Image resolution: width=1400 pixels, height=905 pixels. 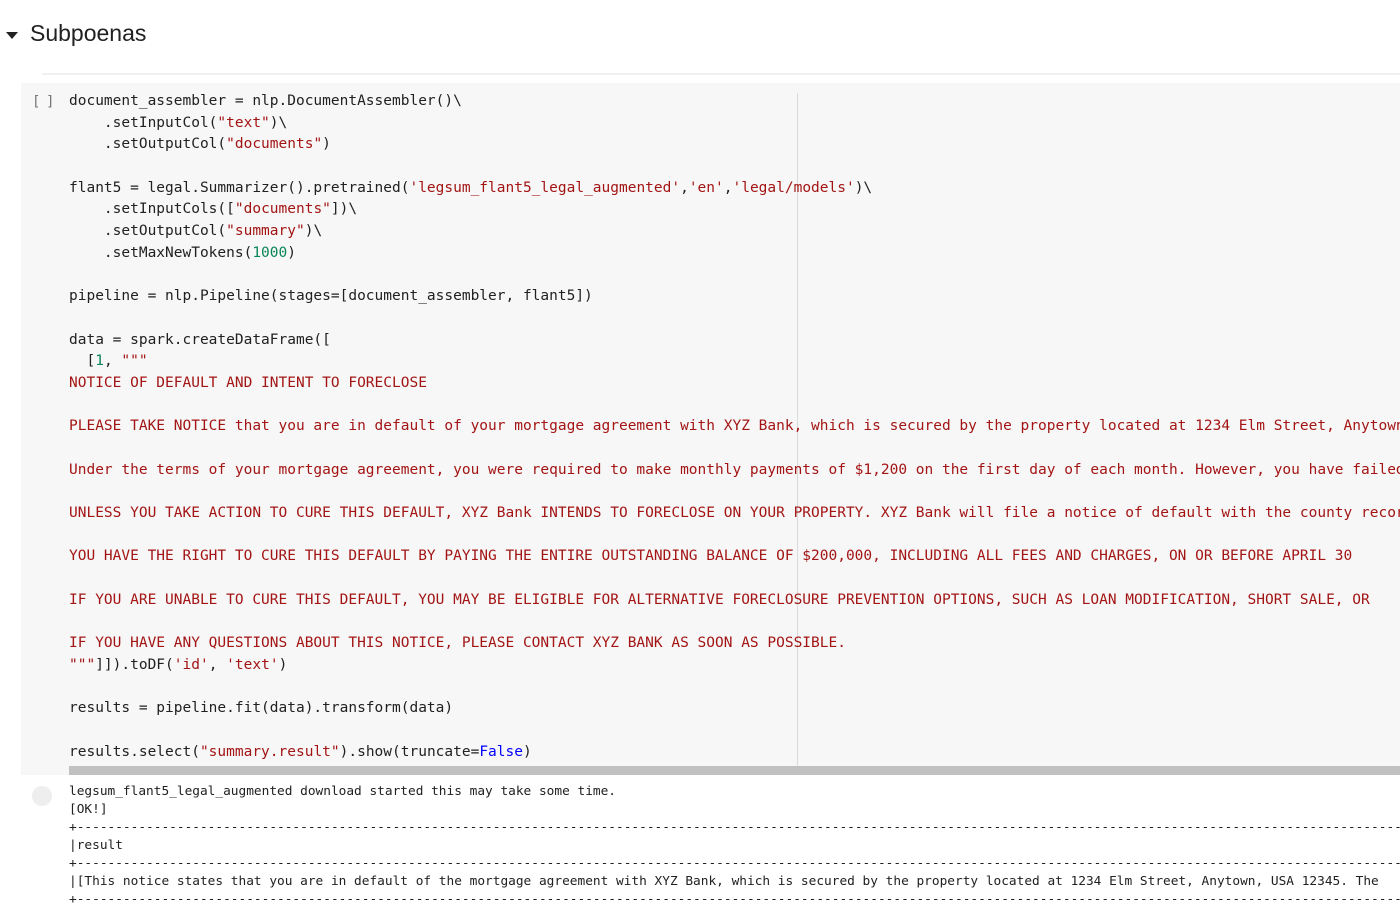 I want to click on run-cell-button: [ ], so click(x=43, y=103).